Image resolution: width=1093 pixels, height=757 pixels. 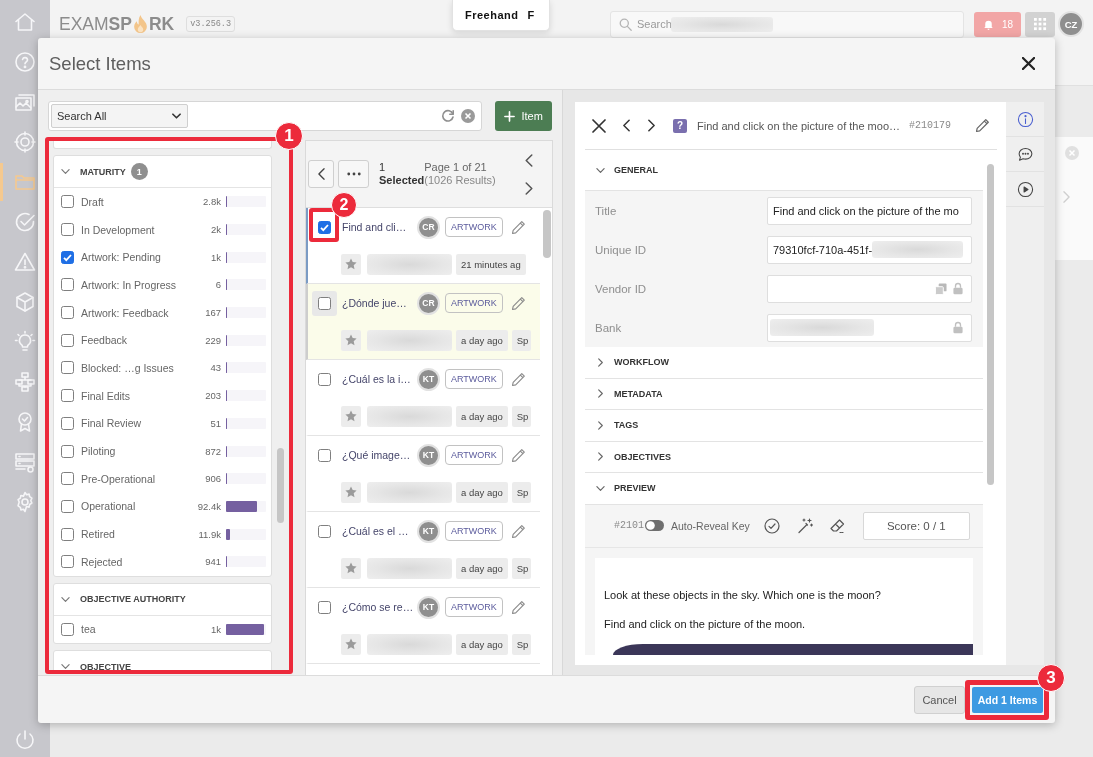 What do you see at coordinates (103, 171) in the screenshot?
I see `filter-section-title: MATURITY` at bounding box center [103, 171].